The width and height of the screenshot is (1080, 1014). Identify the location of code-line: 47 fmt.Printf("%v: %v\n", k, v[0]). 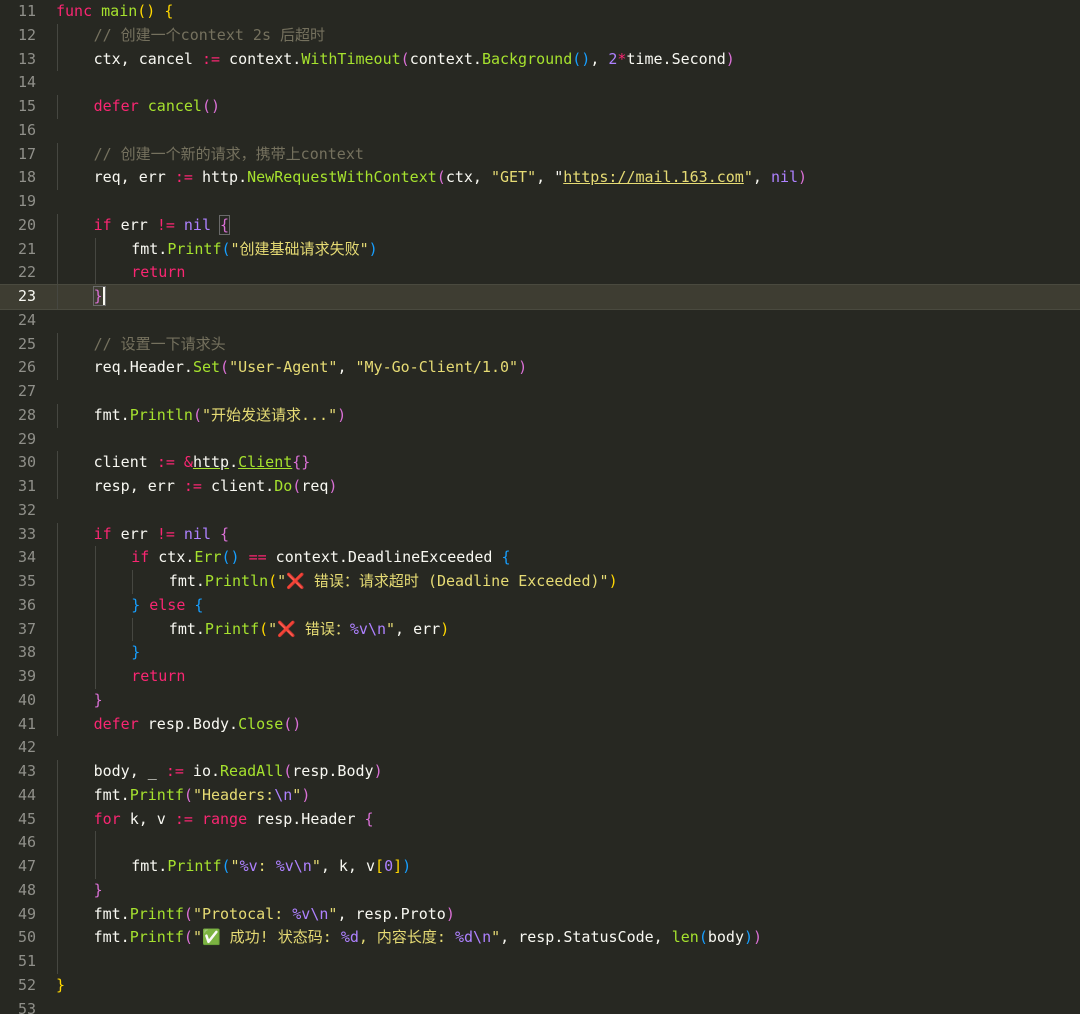
(540, 867).